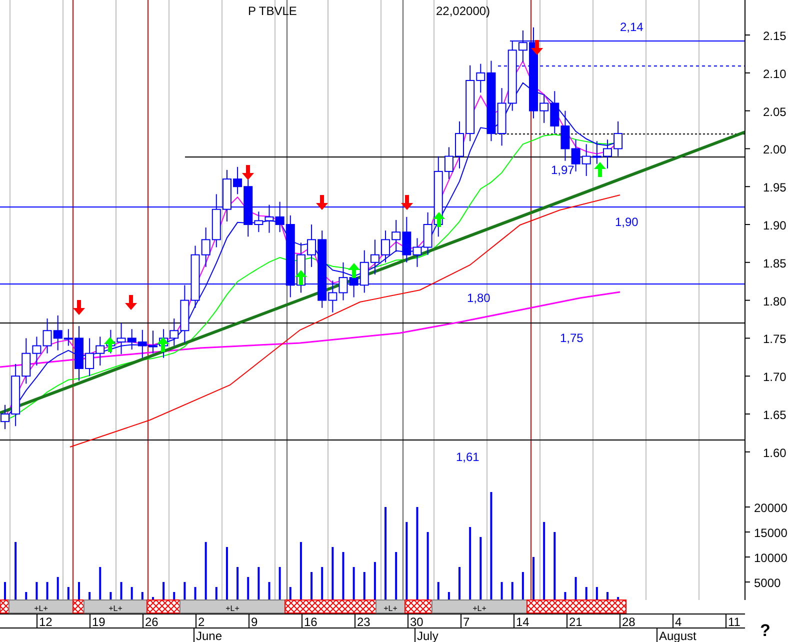 This screenshot has height=642, width=792. Describe the element at coordinates (99, 622) in the screenshot. I see `date-label: 19` at that location.